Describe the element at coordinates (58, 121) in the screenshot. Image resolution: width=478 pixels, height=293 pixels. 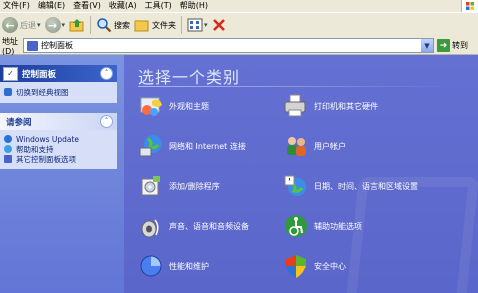
I see `see-also-header: 请参阅 ˄` at that location.